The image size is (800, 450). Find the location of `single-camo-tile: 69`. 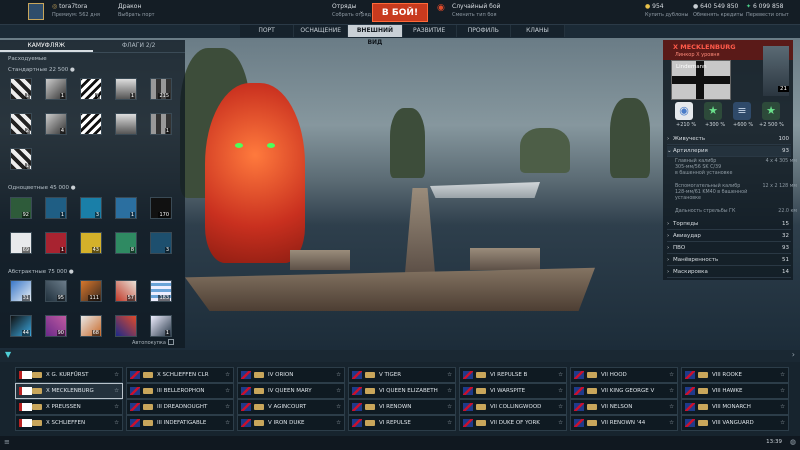

single-camo-tile: 69 is located at coordinates (21, 243).